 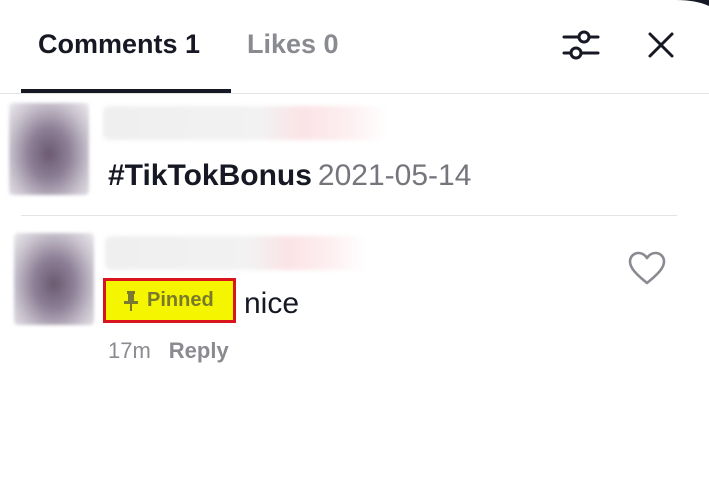 I want to click on tab-likes: Likes 0, so click(x=293, y=44).